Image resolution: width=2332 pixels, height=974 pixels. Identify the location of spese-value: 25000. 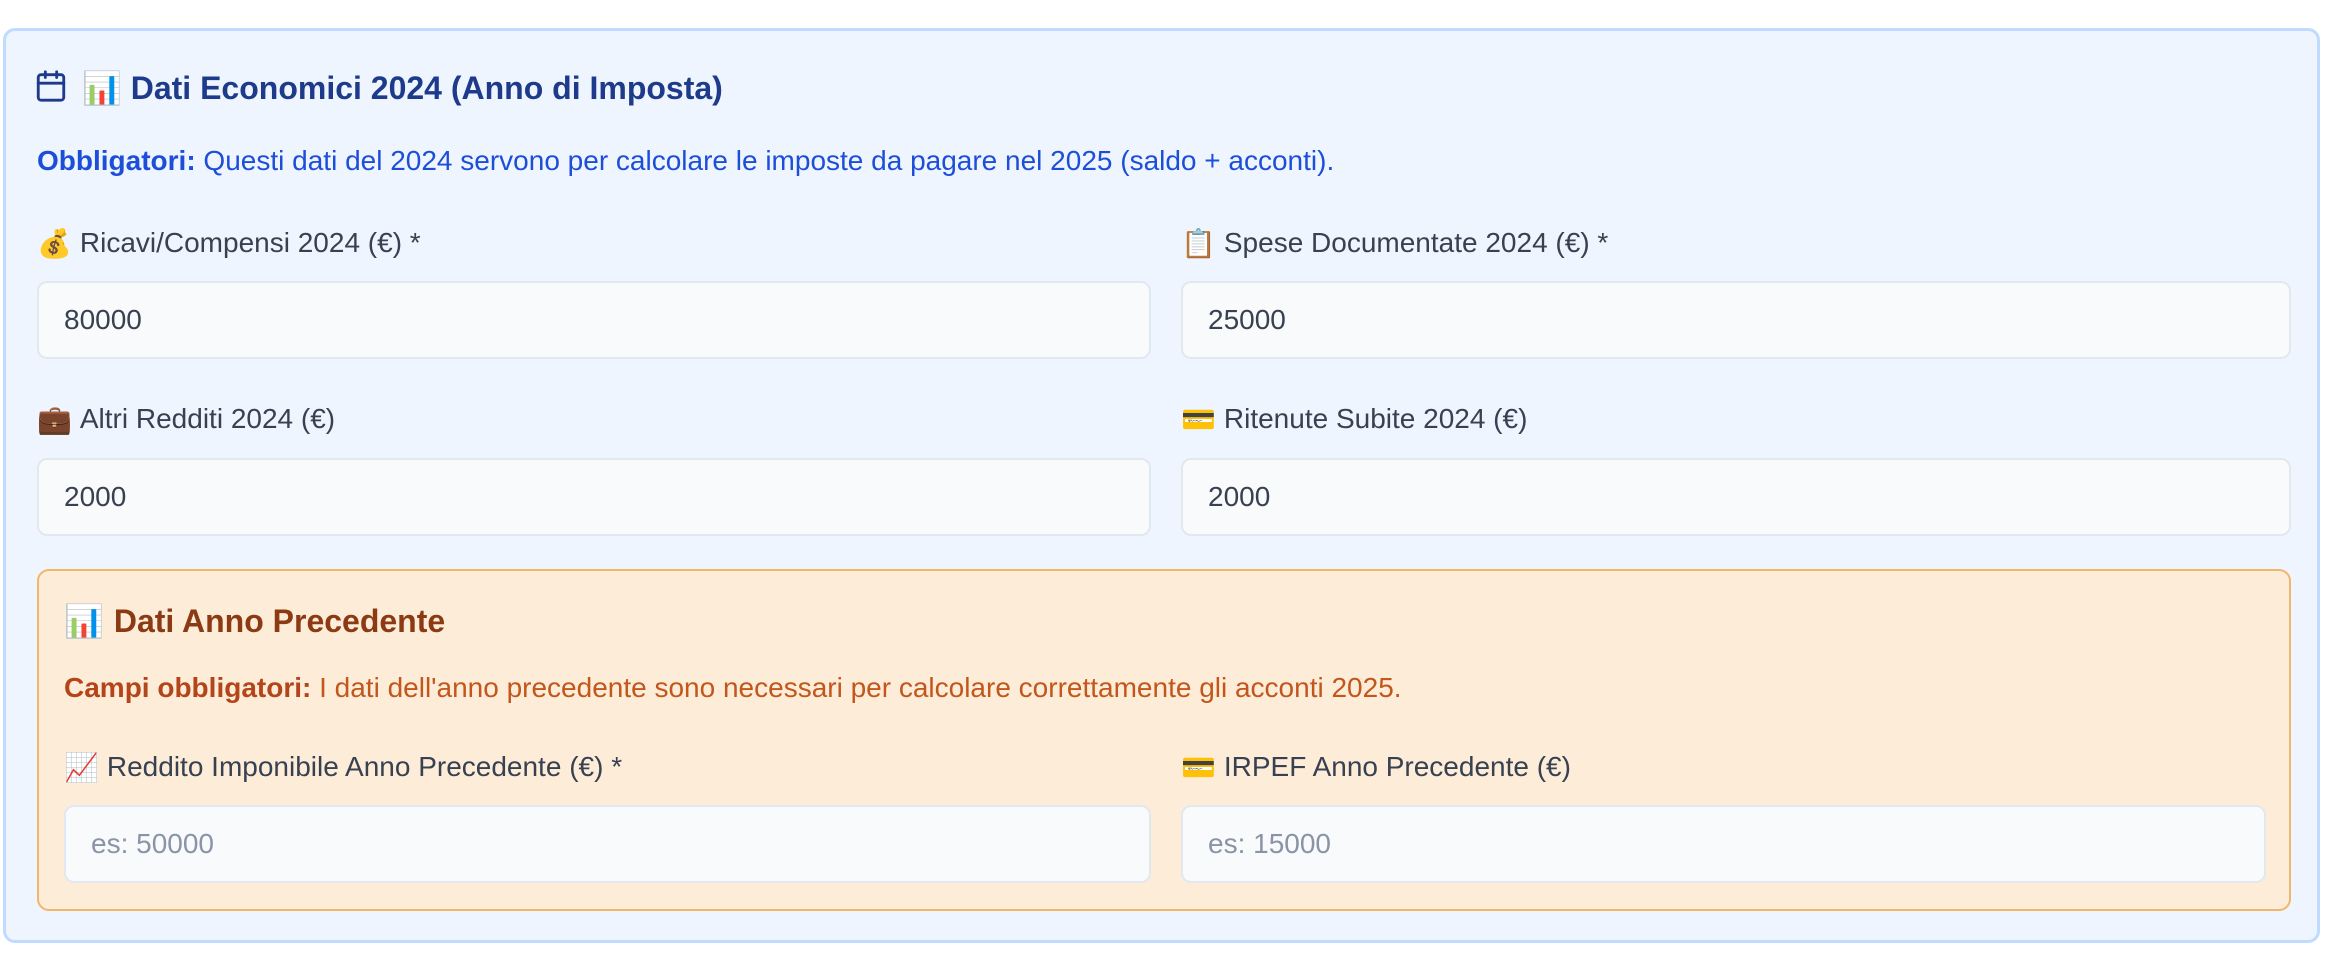
(1247, 319).